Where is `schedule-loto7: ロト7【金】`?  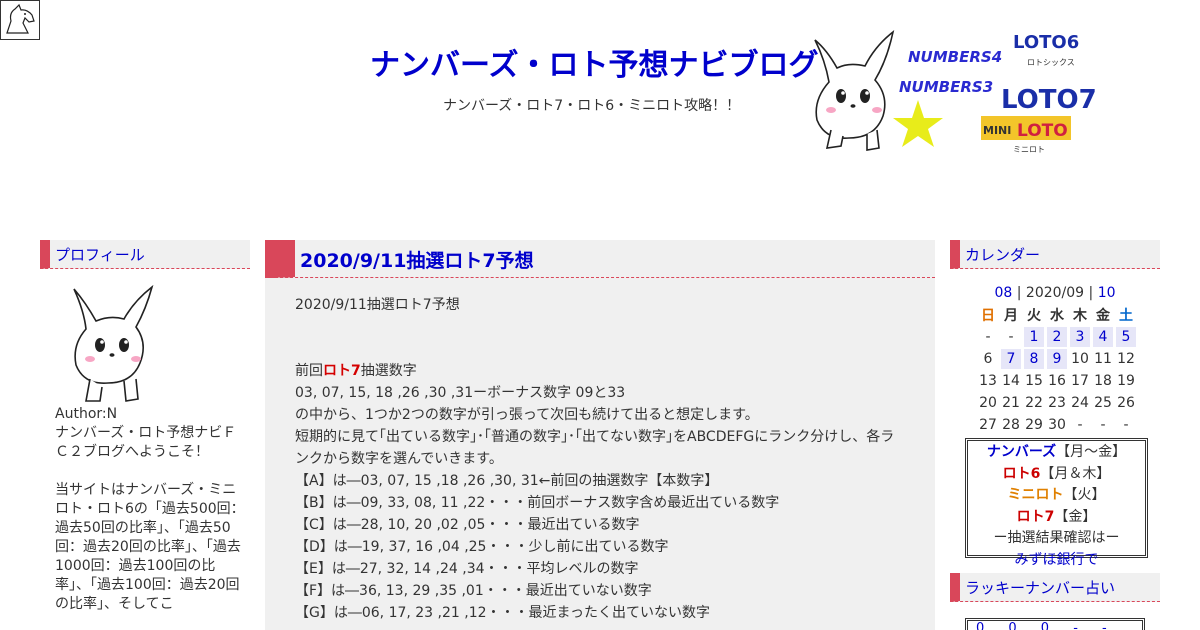
schedule-loto7: ロト7【金】 is located at coordinates (1056, 516).